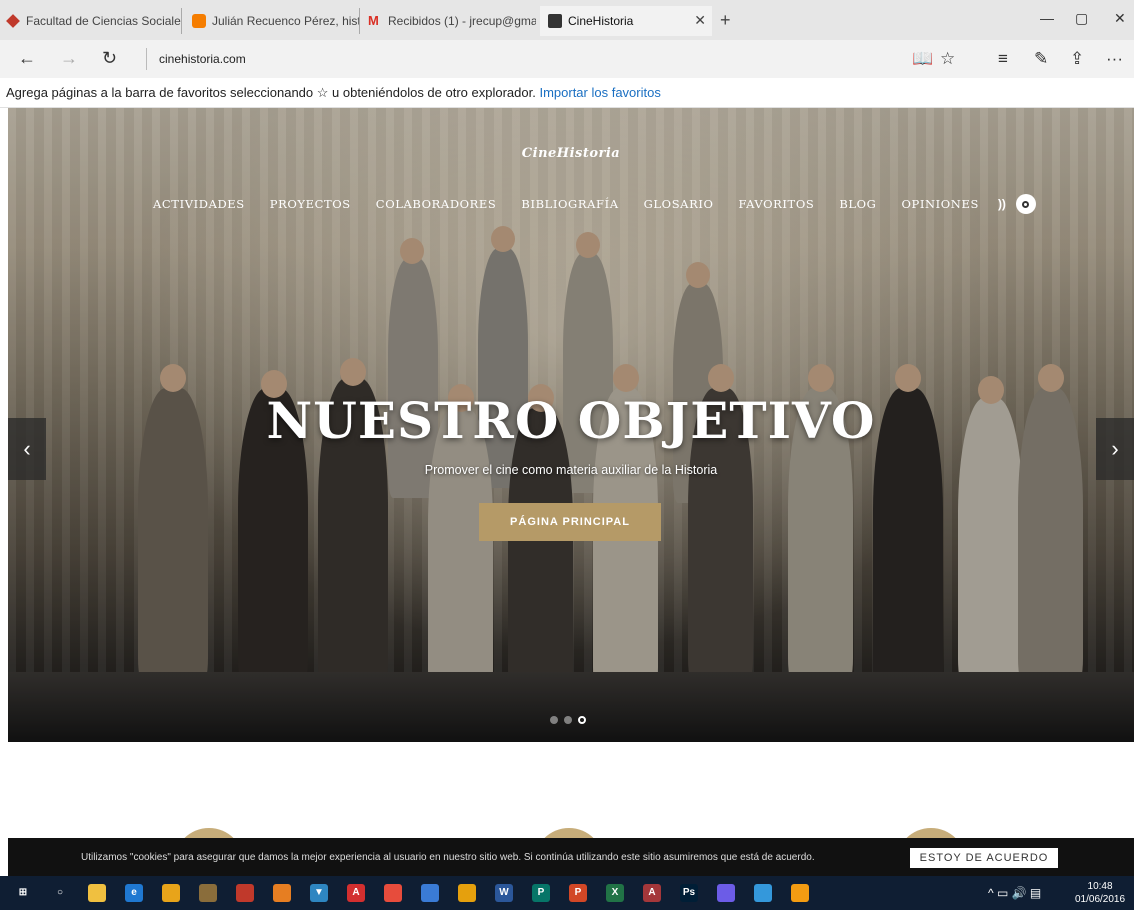  Describe the element at coordinates (504, 893) in the screenshot. I see `word-icon: W` at that location.